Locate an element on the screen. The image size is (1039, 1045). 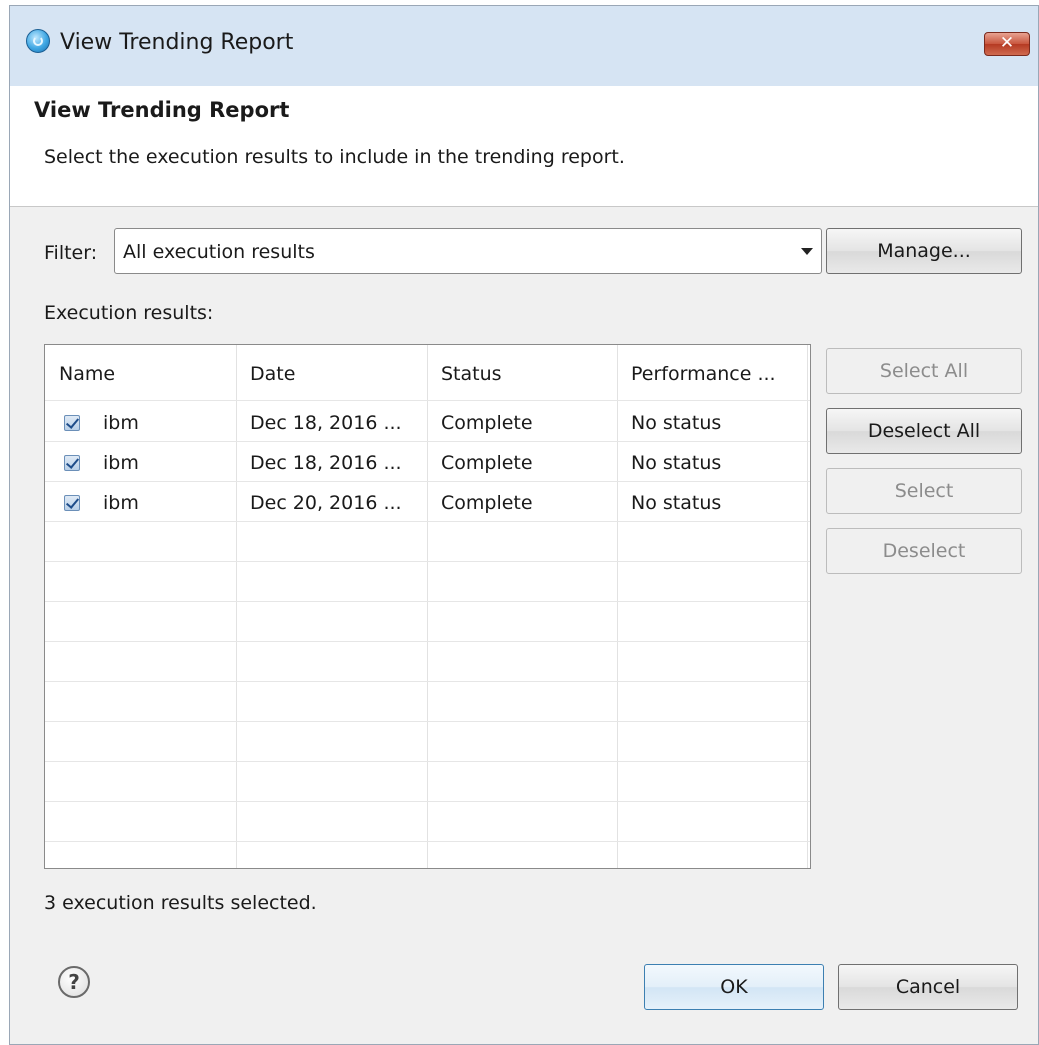
deselect-button: Deselect is located at coordinates (924, 551).